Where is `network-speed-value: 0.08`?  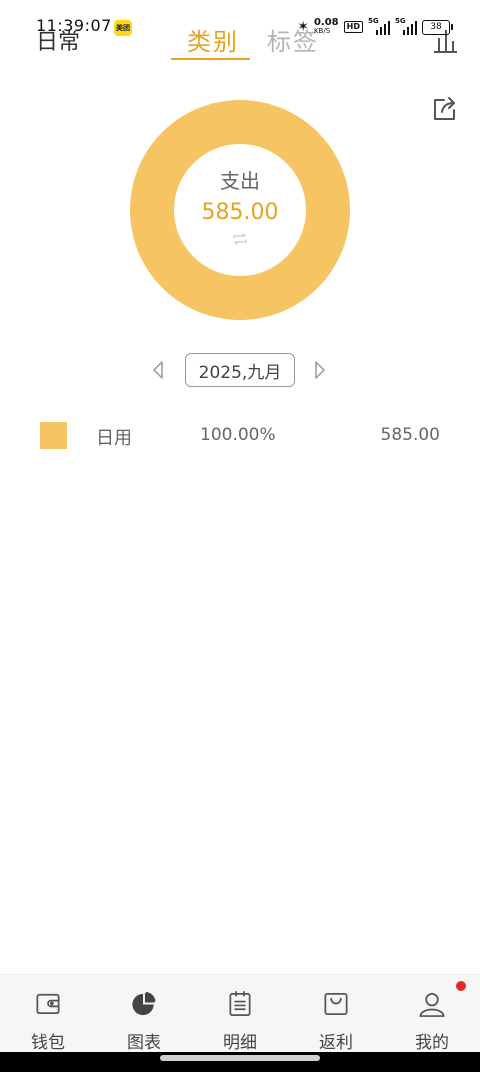 network-speed-value: 0.08 is located at coordinates (326, 22).